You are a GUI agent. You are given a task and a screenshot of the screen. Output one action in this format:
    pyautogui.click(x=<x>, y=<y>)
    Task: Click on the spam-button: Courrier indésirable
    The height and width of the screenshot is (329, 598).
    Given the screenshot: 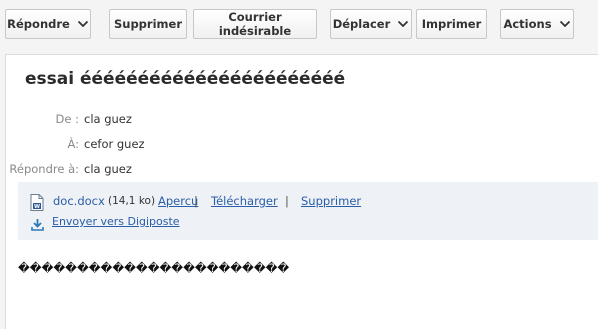 What is the action you would take?
    pyautogui.click(x=255, y=24)
    